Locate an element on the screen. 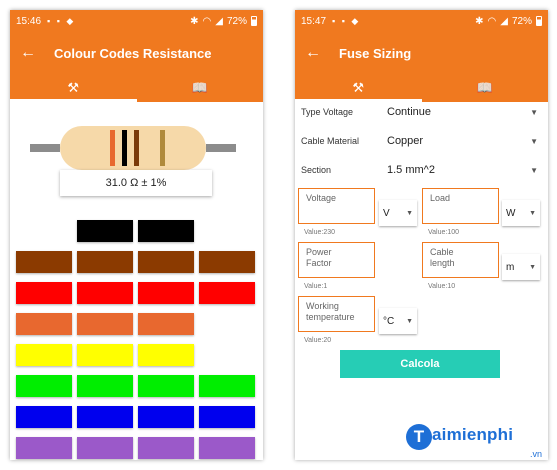 This screenshot has height=470, width=557. calculate-button: Calcola is located at coordinates (420, 364).